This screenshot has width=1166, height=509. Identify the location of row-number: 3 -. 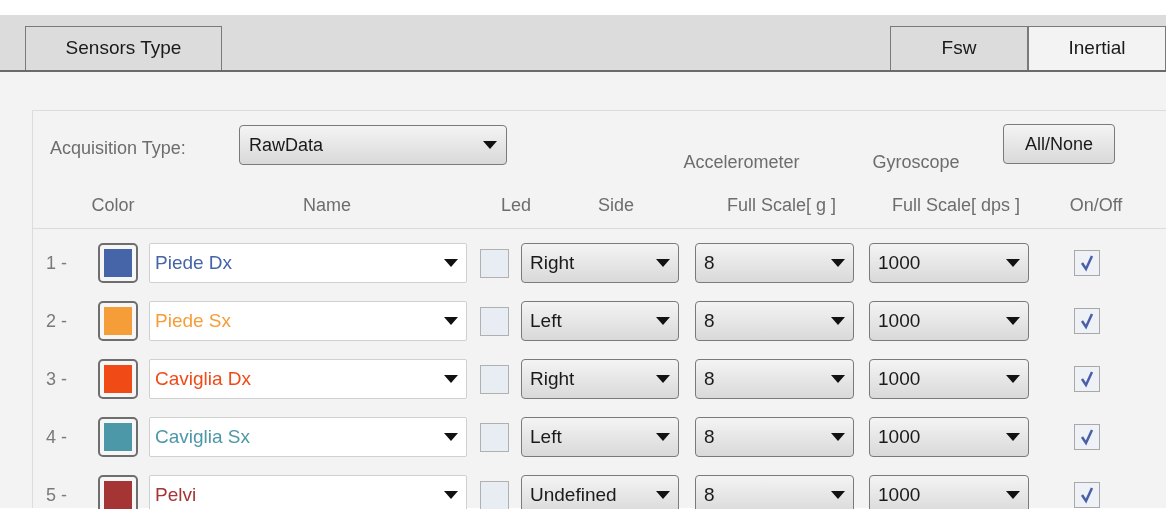
(57, 379).